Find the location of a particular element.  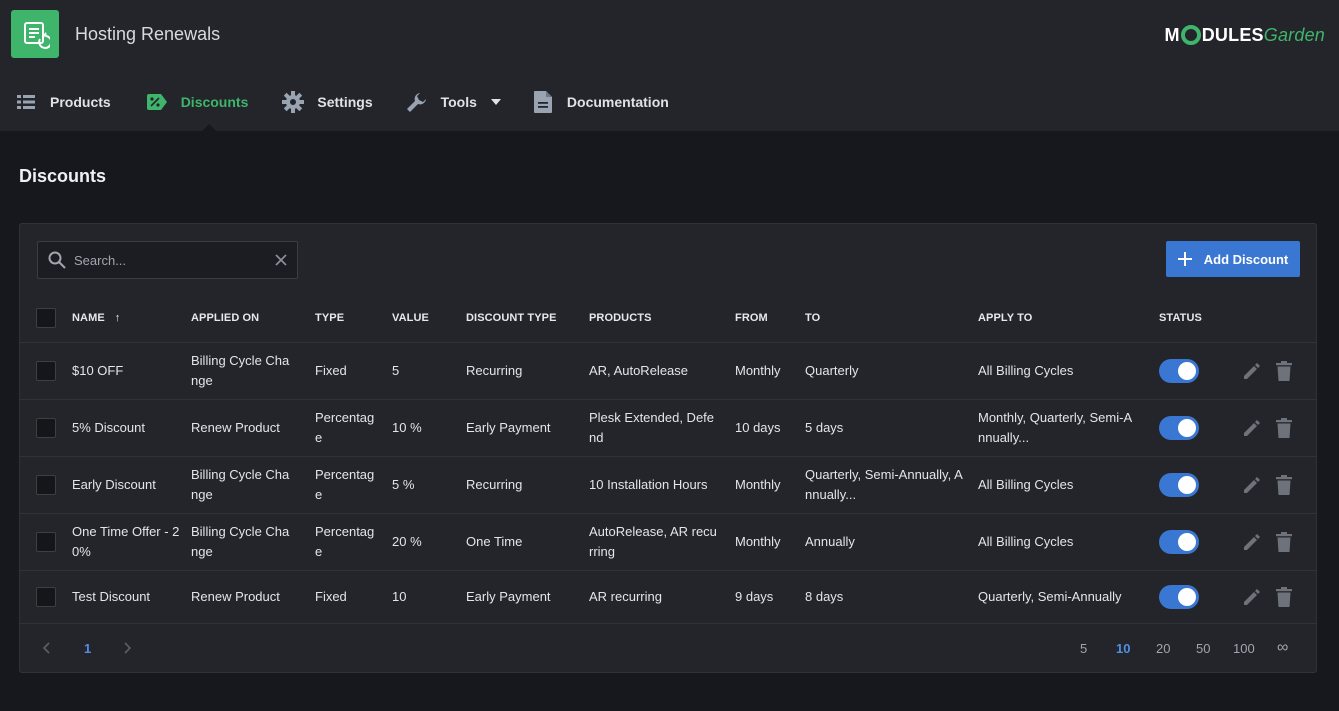

table-cell: 5% Discount is located at coordinates (127, 428).